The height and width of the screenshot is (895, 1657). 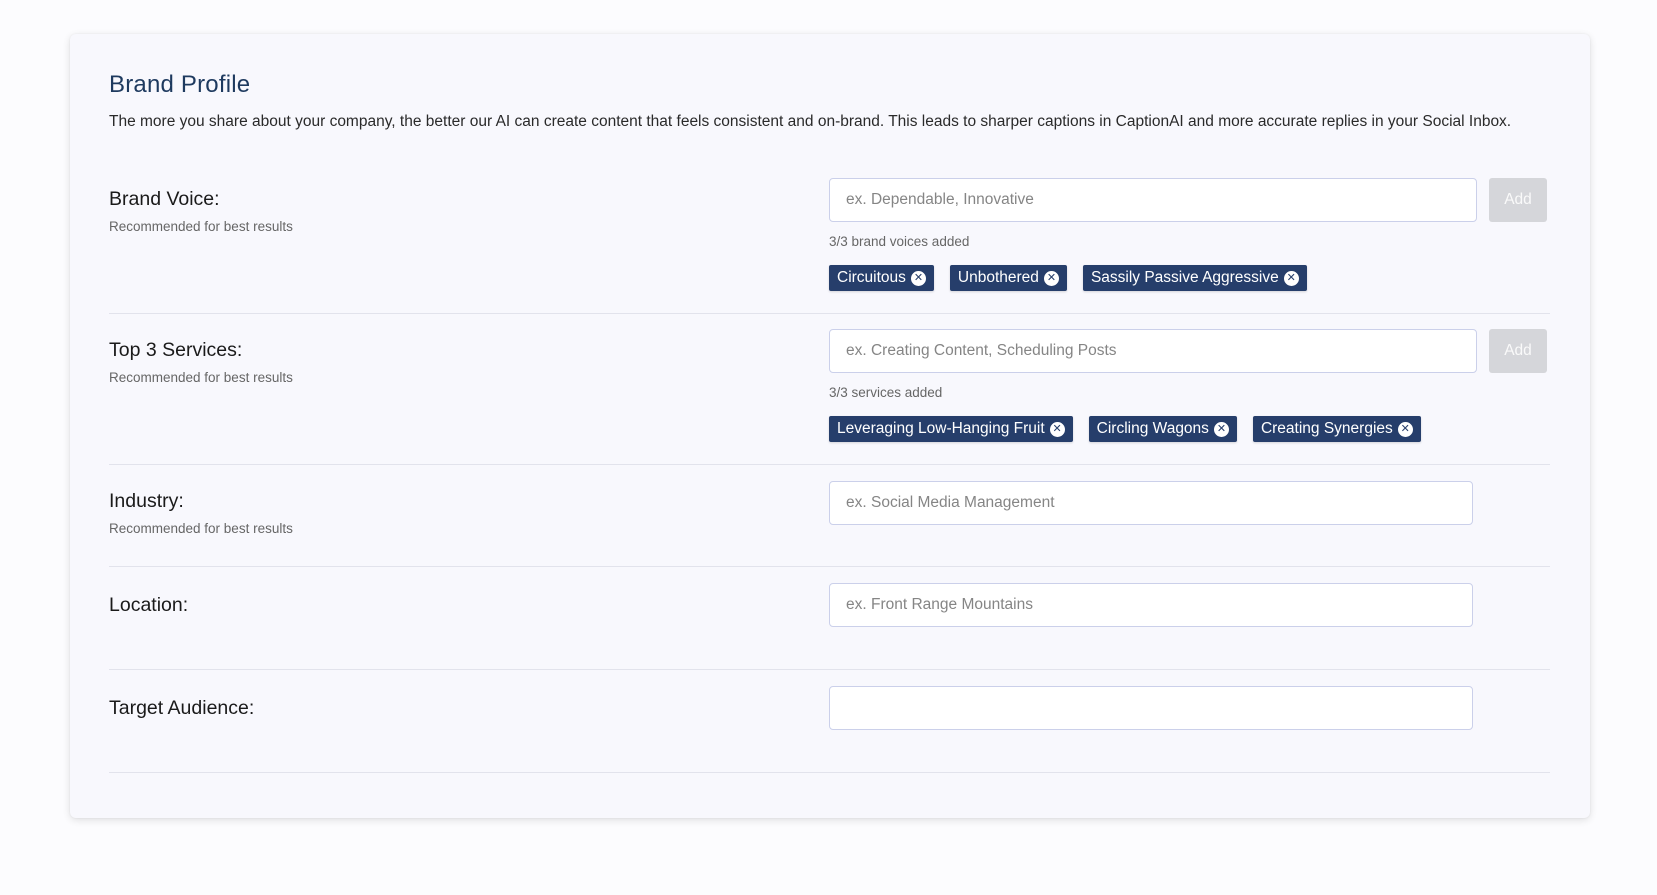 I want to click on chip-label: Leveraging Low-Hanging Fruit, so click(x=941, y=428).